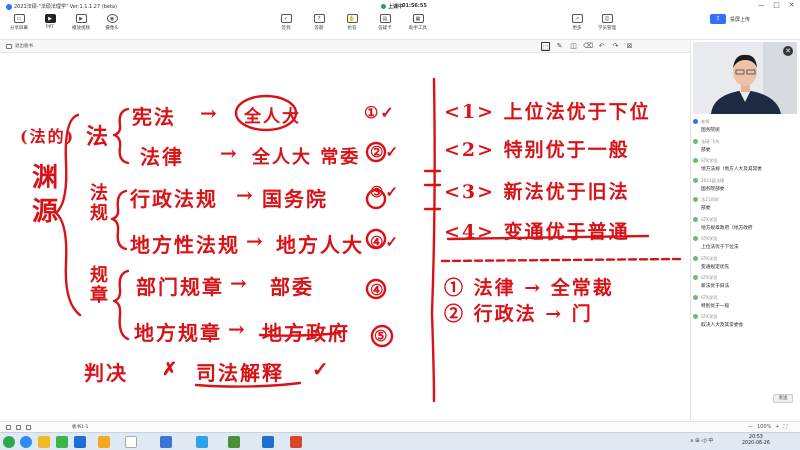 The image size is (800, 450). I want to click on status-bar: 板书1-1 — 100% + ⛶, so click(400, 426).